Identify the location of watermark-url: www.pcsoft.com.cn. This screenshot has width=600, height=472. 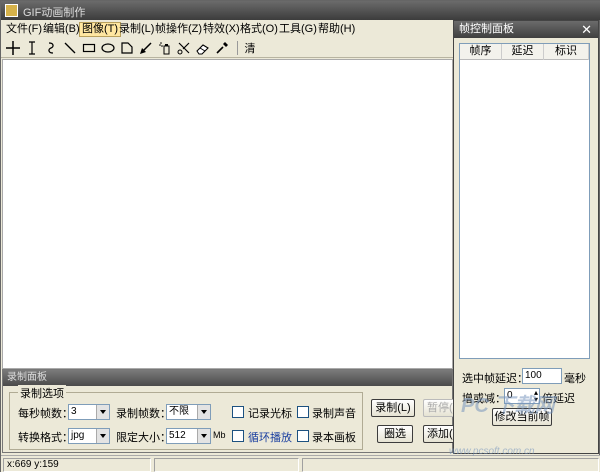
(492, 451).